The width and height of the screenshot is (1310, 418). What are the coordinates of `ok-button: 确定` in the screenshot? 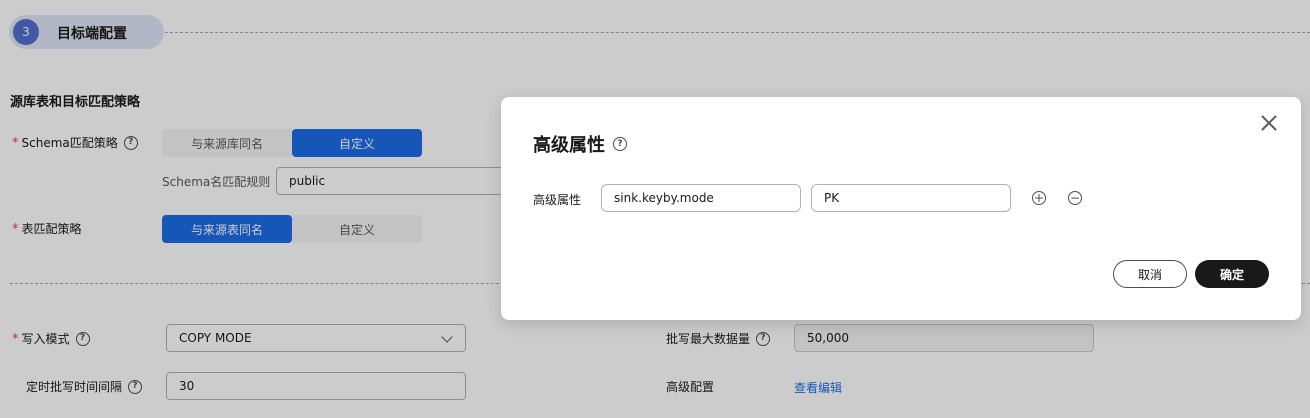 It's located at (1232, 274).